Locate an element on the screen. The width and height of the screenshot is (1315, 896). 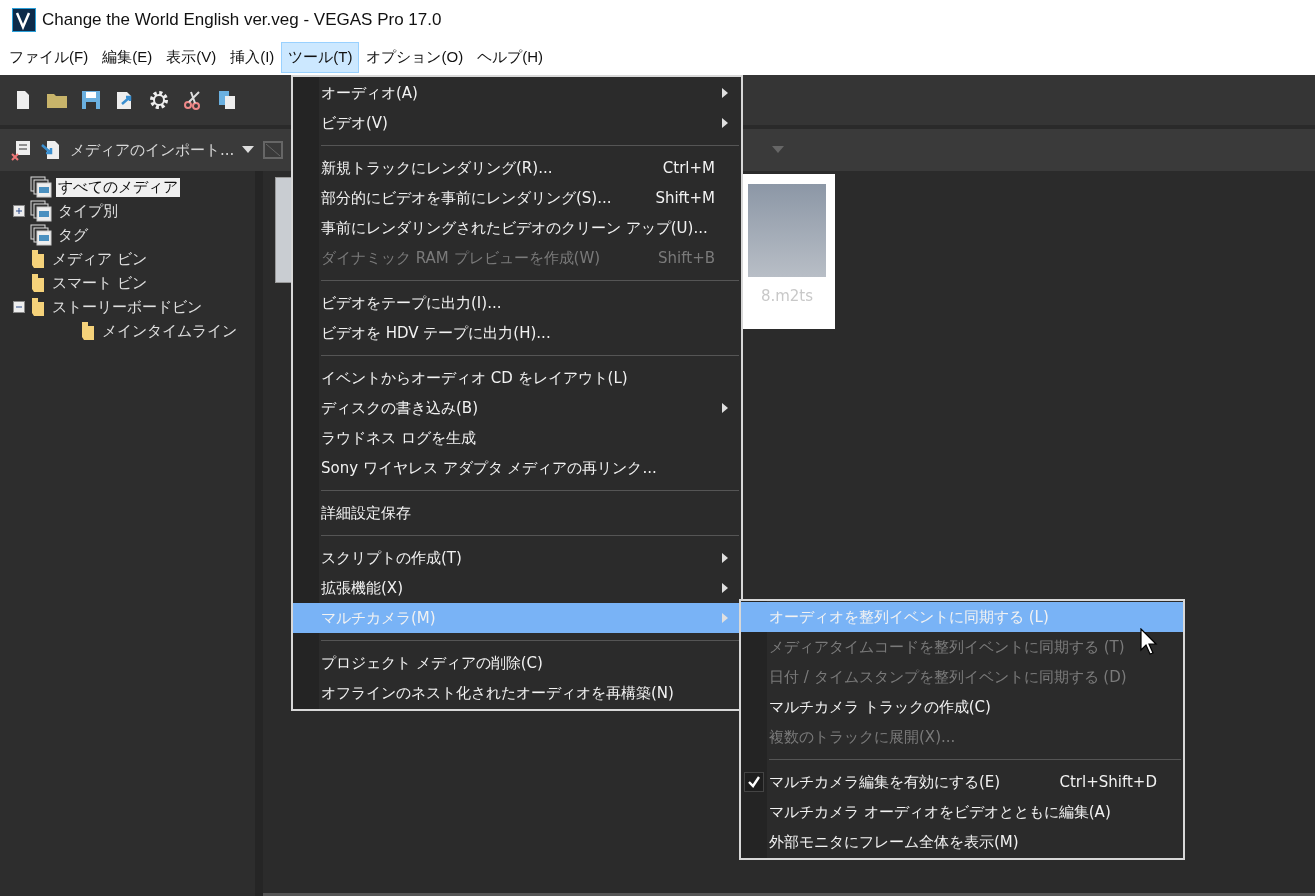
menu-bar-item: ファイル(F) is located at coordinates (49, 57).